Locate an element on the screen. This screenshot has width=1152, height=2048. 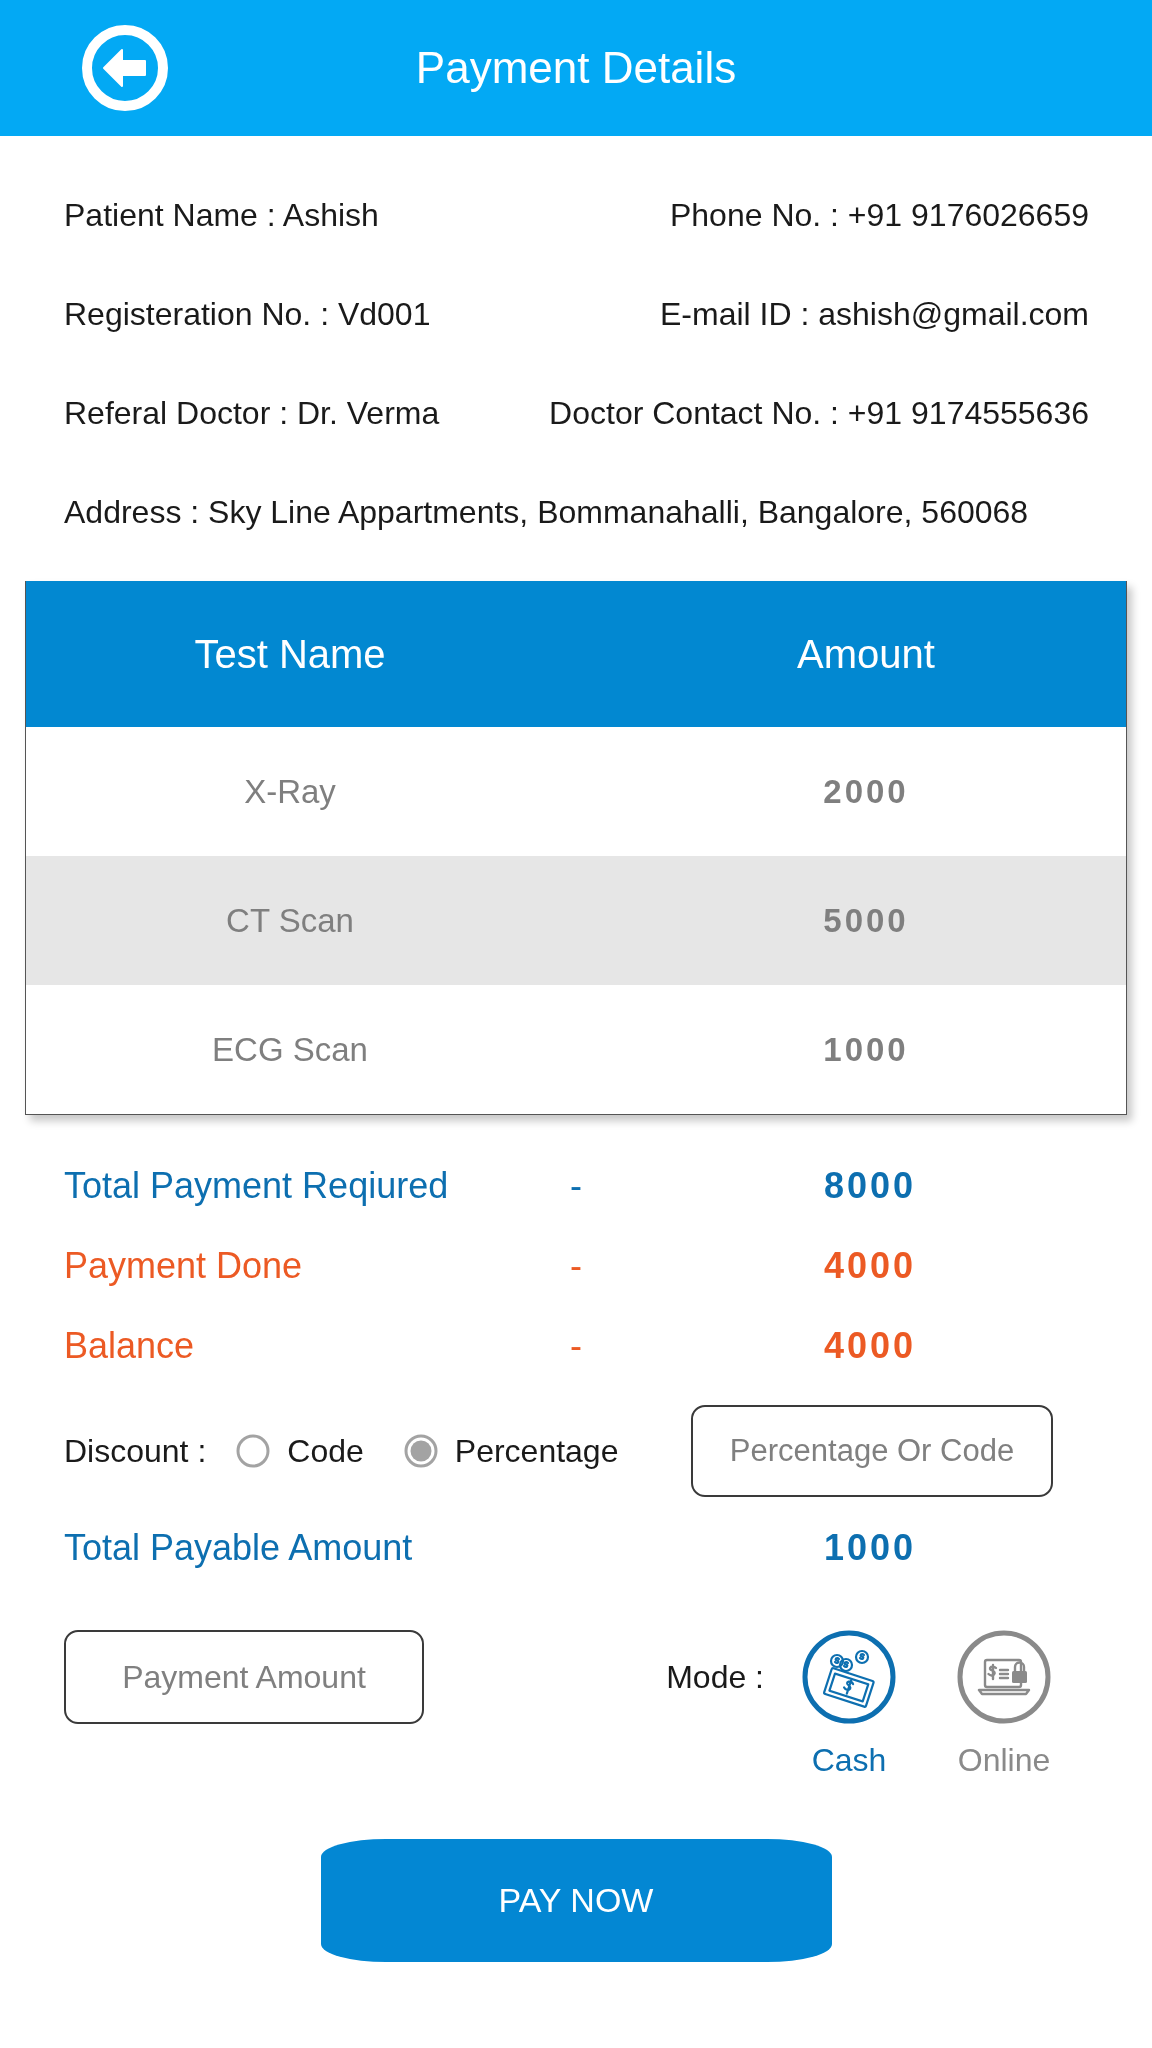
detail-text: Doctor Contact No. : +91 9174555636 is located at coordinates (819, 413).